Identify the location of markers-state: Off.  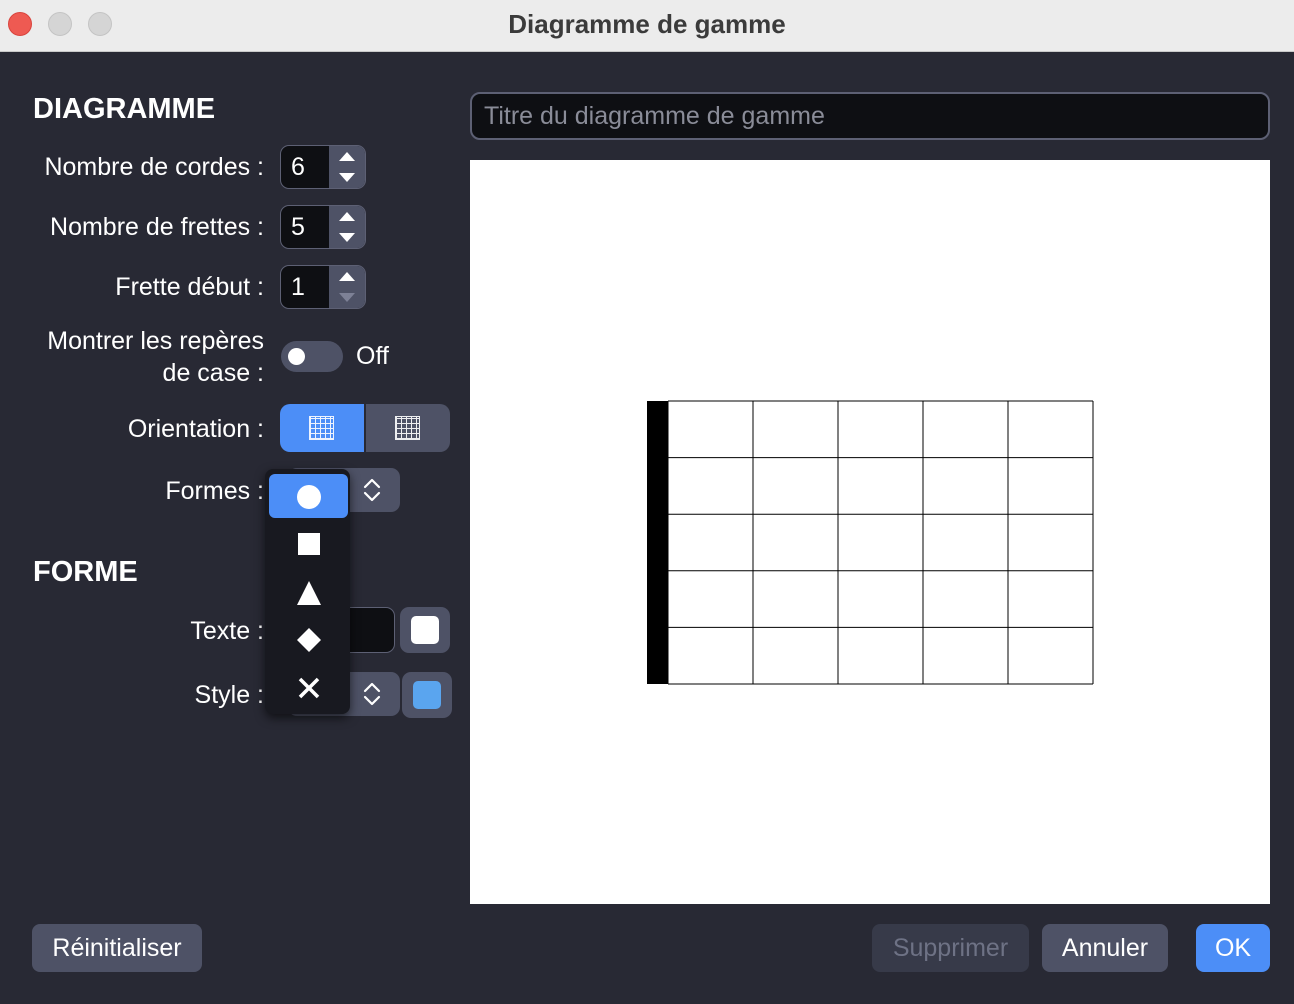
(372, 356).